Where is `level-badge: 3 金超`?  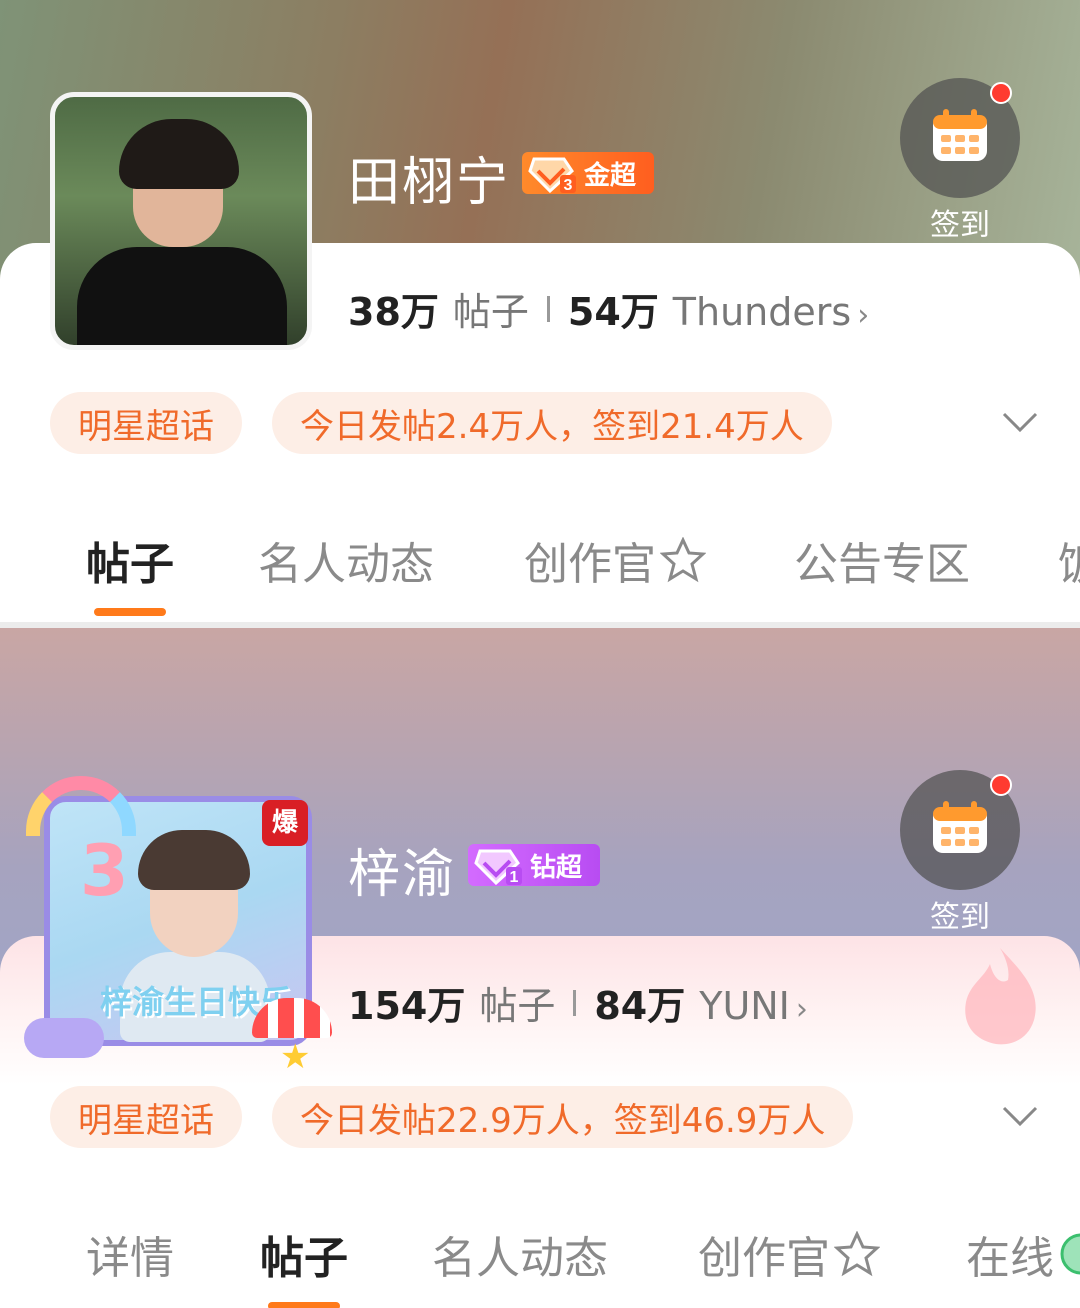
level-badge: 3 金超 is located at coordinates (588, 173).